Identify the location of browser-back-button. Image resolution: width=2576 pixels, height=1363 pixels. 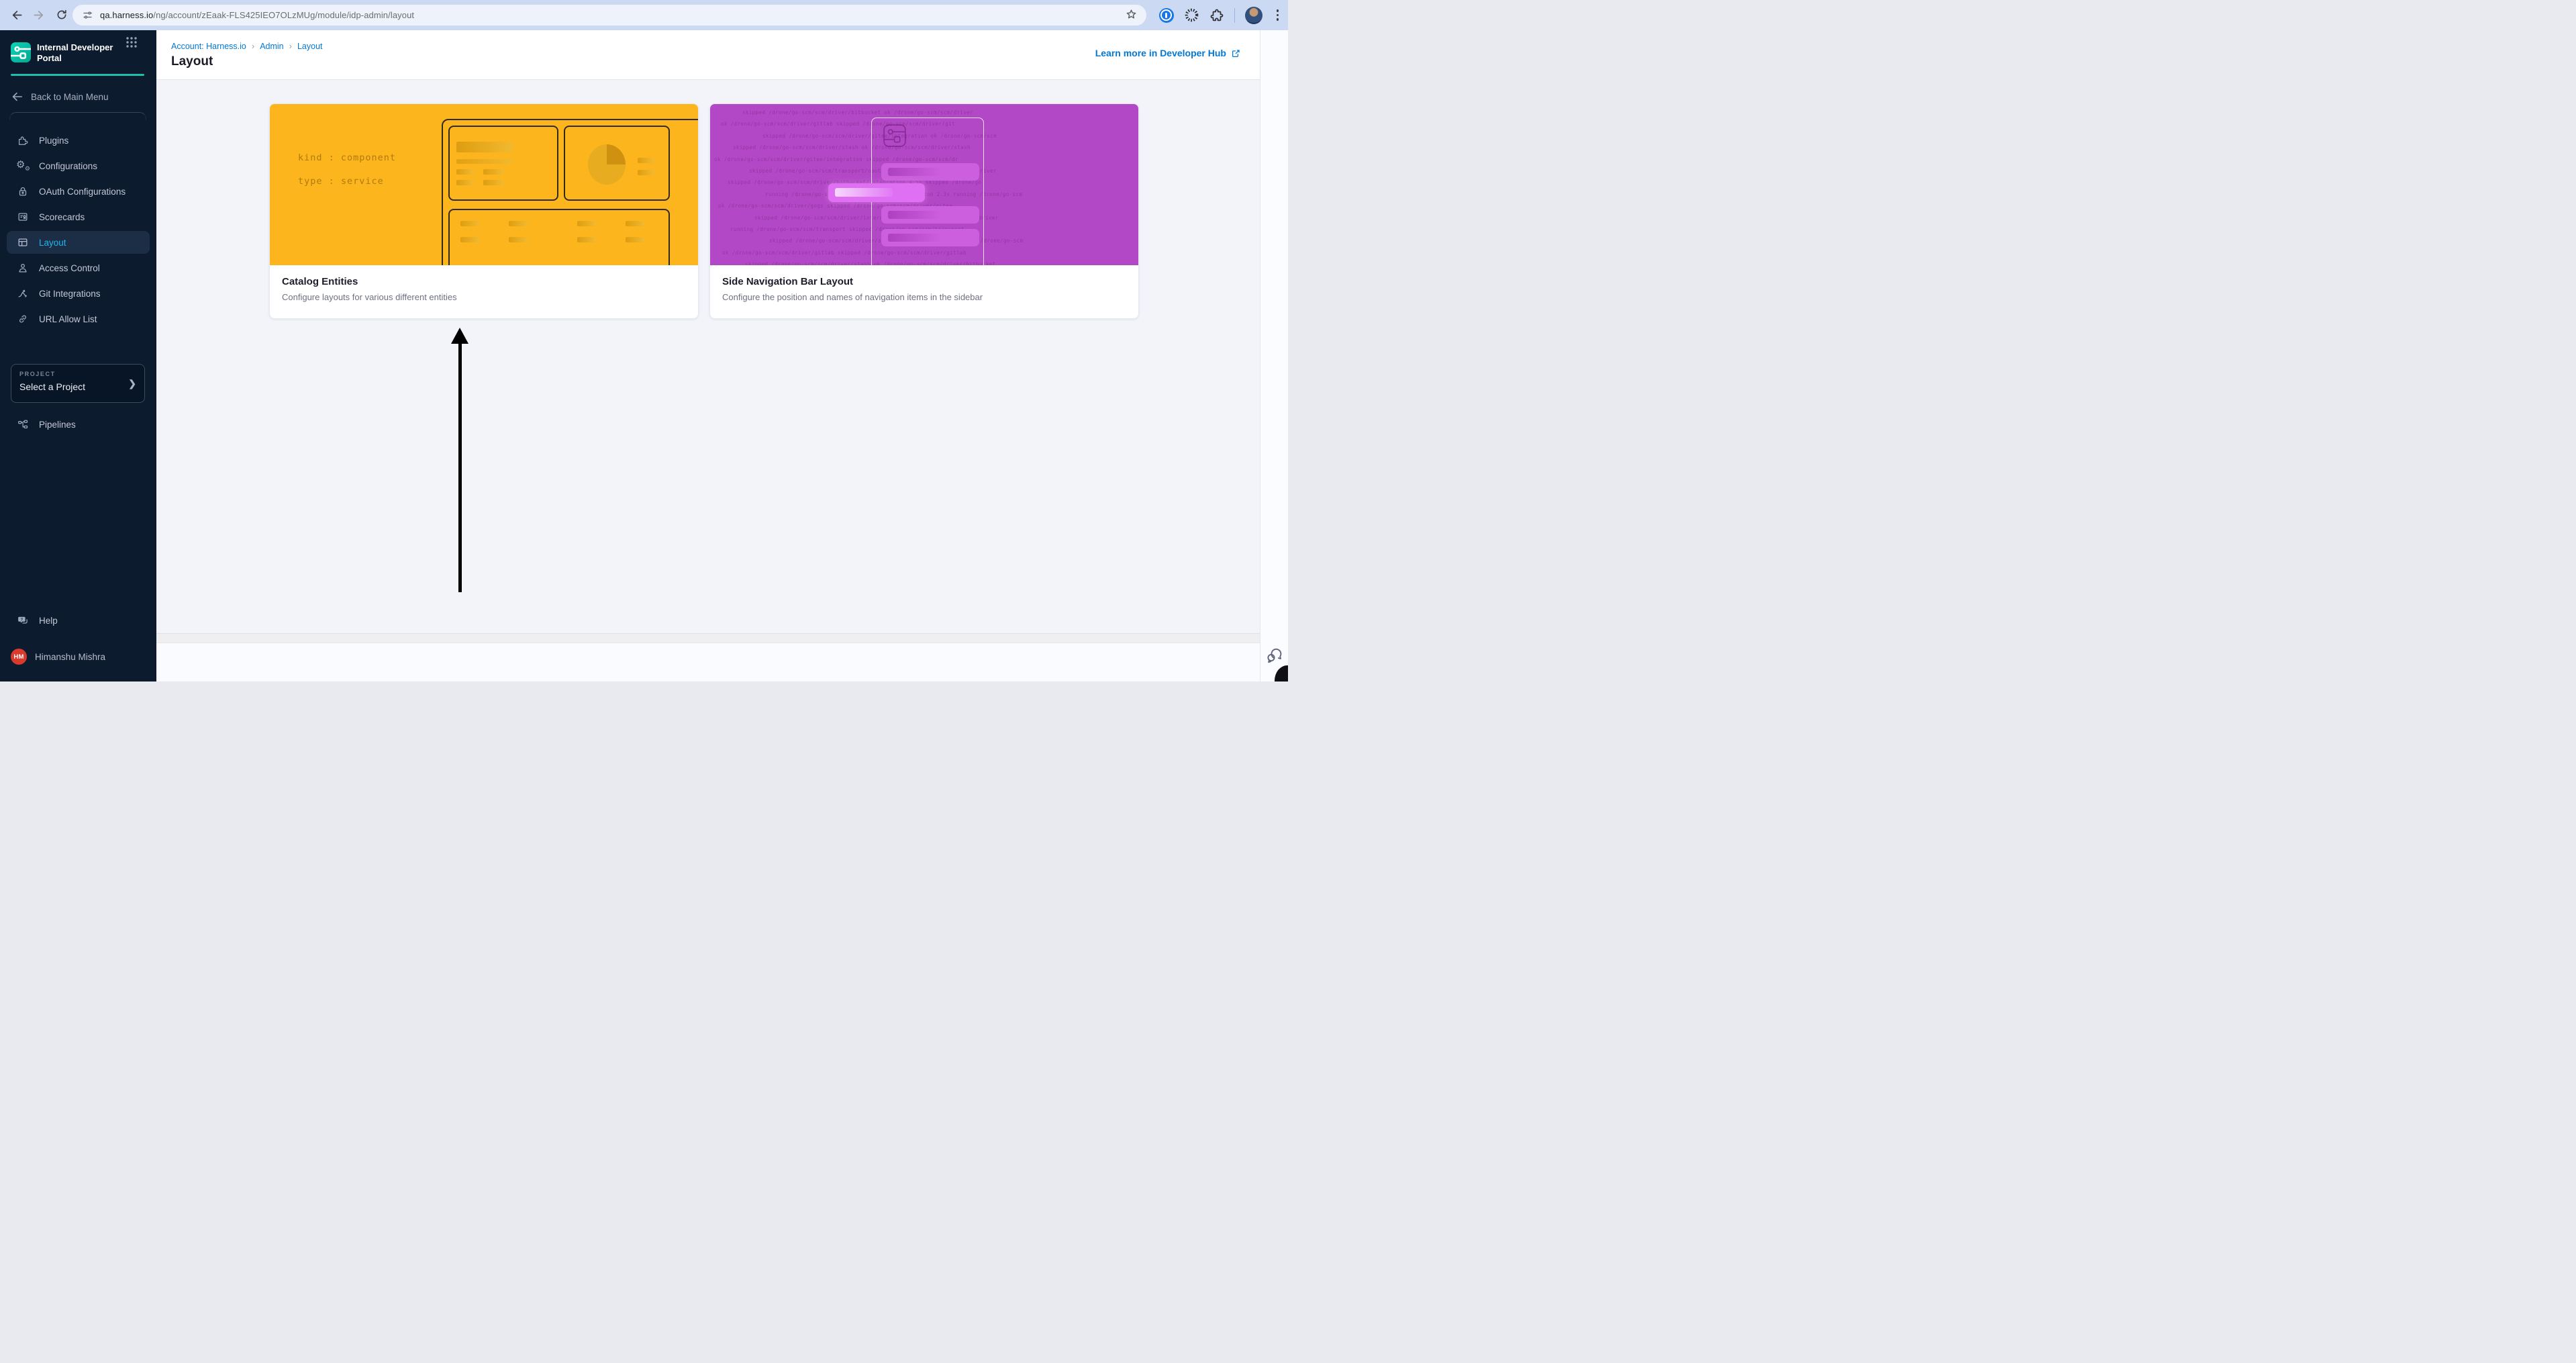
(16, 14).